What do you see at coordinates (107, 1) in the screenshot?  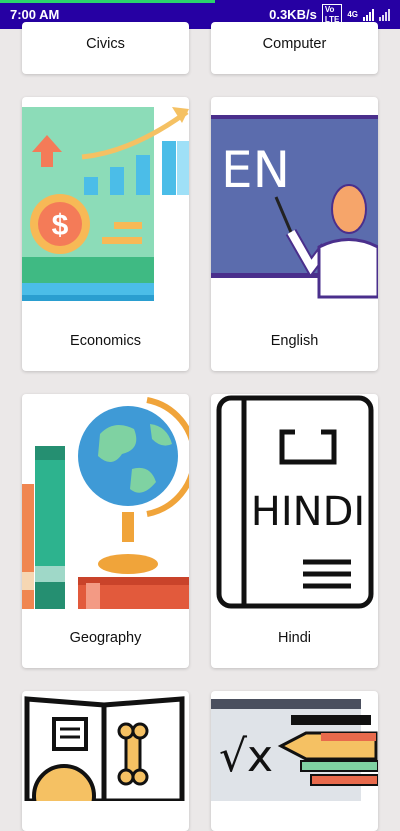 I see `loading-progress-bar` at bounding box center [107, 1].